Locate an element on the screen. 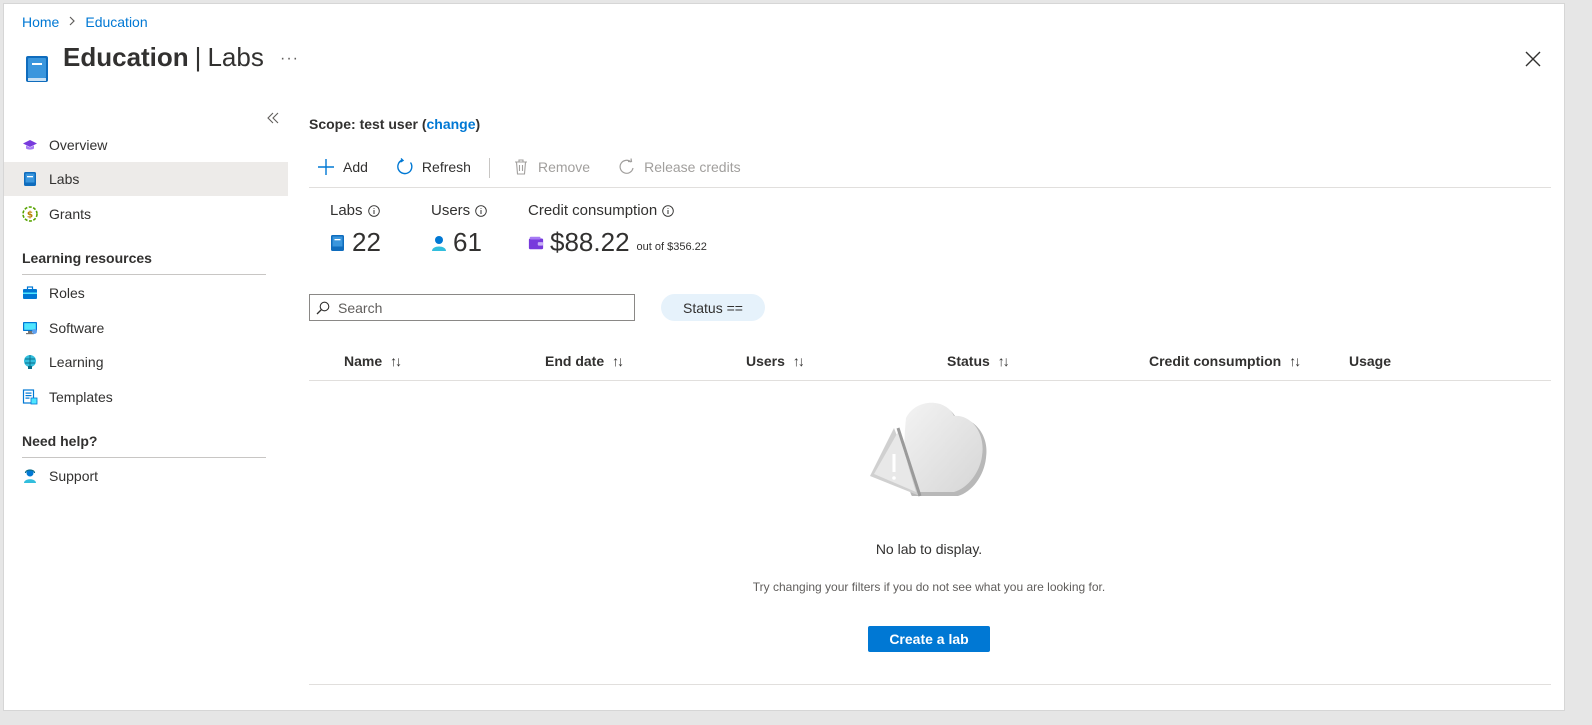 The image size is (1592, 725). add-button: Add is located at coordinates (338, 167).